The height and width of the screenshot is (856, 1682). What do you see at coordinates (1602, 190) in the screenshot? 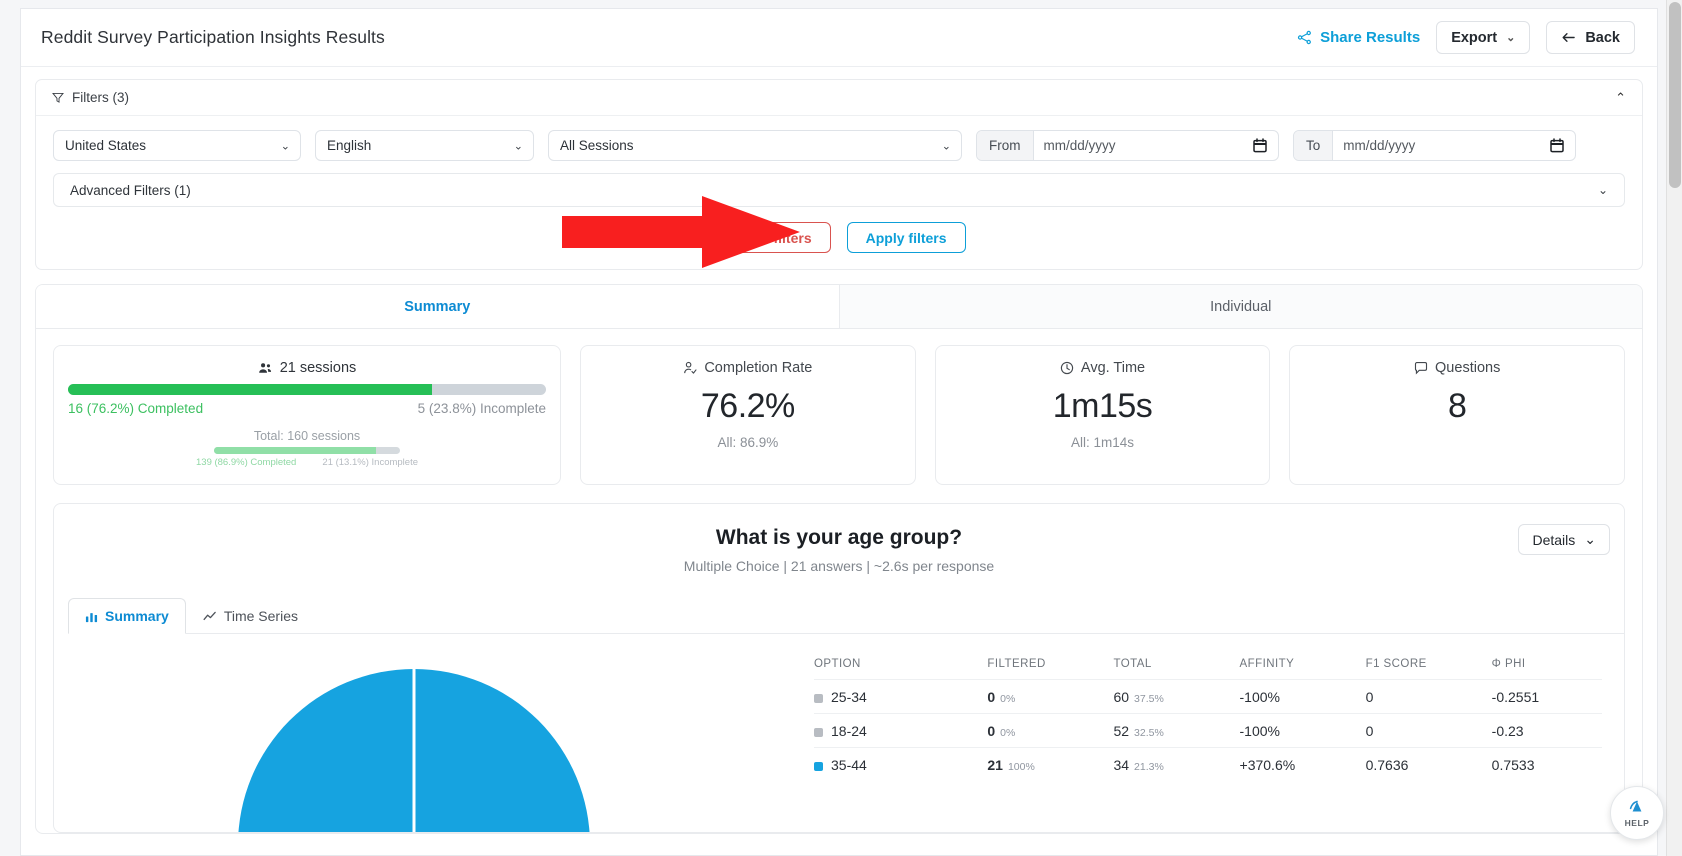
I see `chevron-down-icon: ⌄` at bounding box center [1602, 190].